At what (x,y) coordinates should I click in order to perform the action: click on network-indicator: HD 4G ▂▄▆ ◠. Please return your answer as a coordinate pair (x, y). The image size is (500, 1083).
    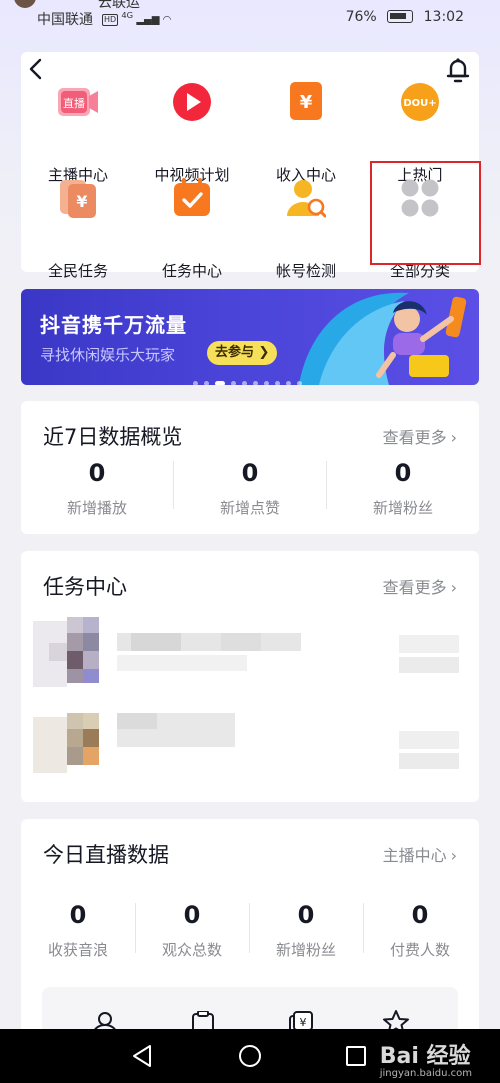
    Looking at the image, I should click on (137, 18).